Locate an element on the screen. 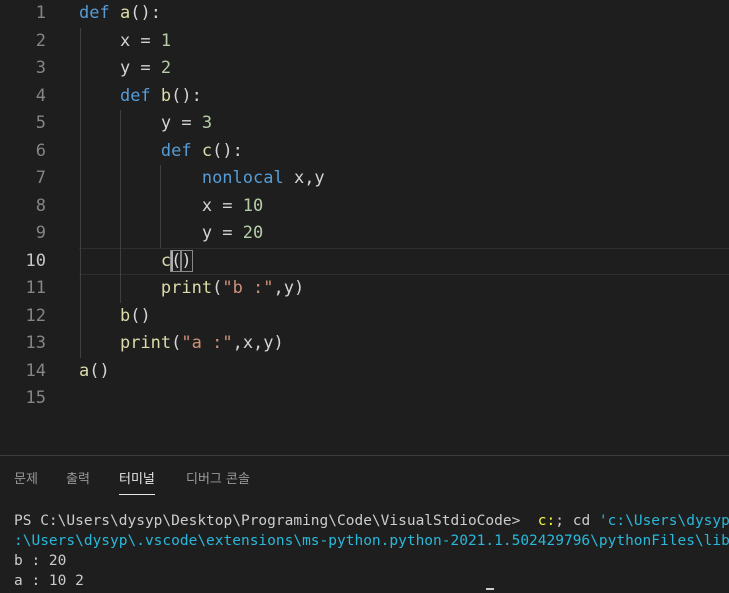  line-number: 3 is located at coordinates (40, 68).